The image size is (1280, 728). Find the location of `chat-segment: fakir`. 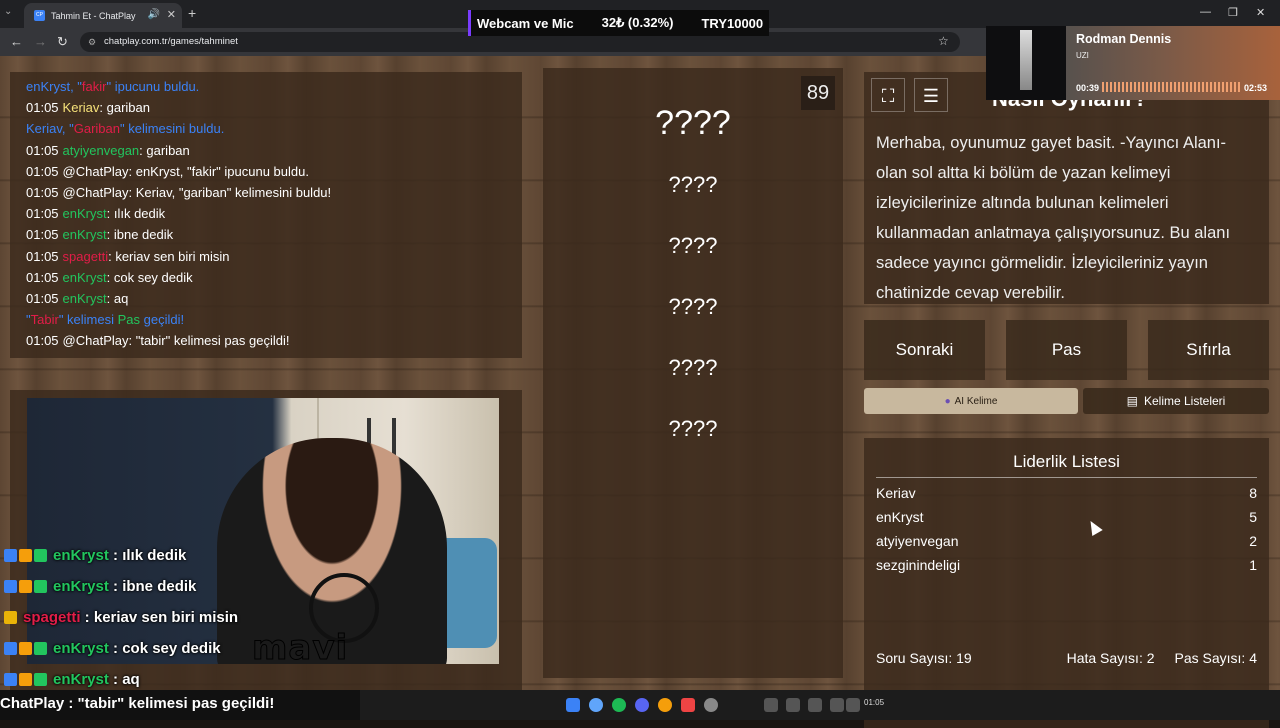

chat-segment: fakir is located at coordinates (94, 86).